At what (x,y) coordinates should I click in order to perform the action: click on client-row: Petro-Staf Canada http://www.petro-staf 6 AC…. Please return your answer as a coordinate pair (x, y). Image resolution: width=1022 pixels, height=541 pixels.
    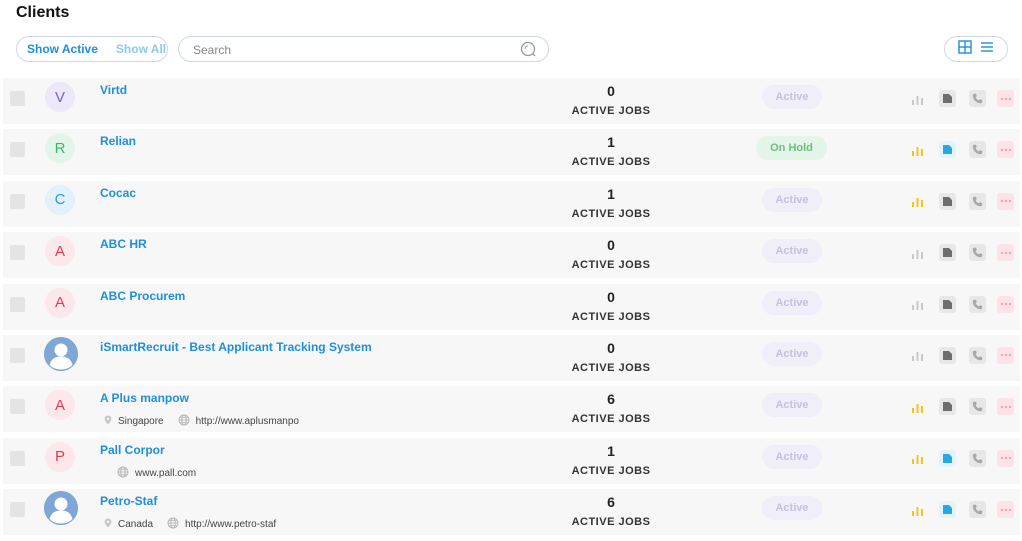
    Looking at the image, I should click on (511, 512).